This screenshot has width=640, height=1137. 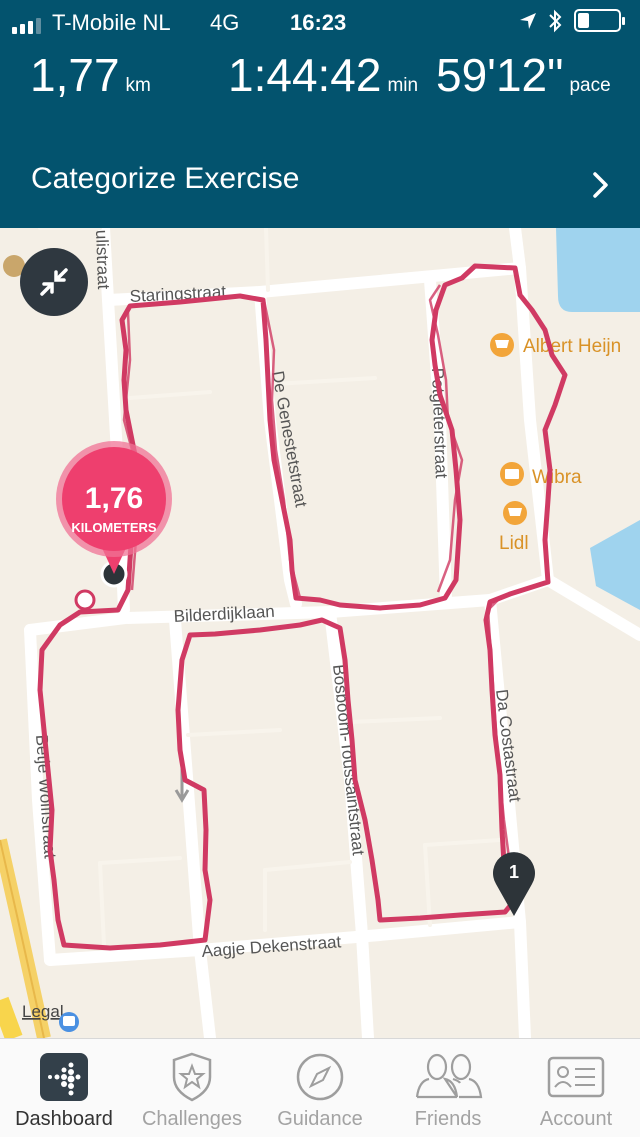 I want to click on chevron-right-icon, so click(x=601, y=187).